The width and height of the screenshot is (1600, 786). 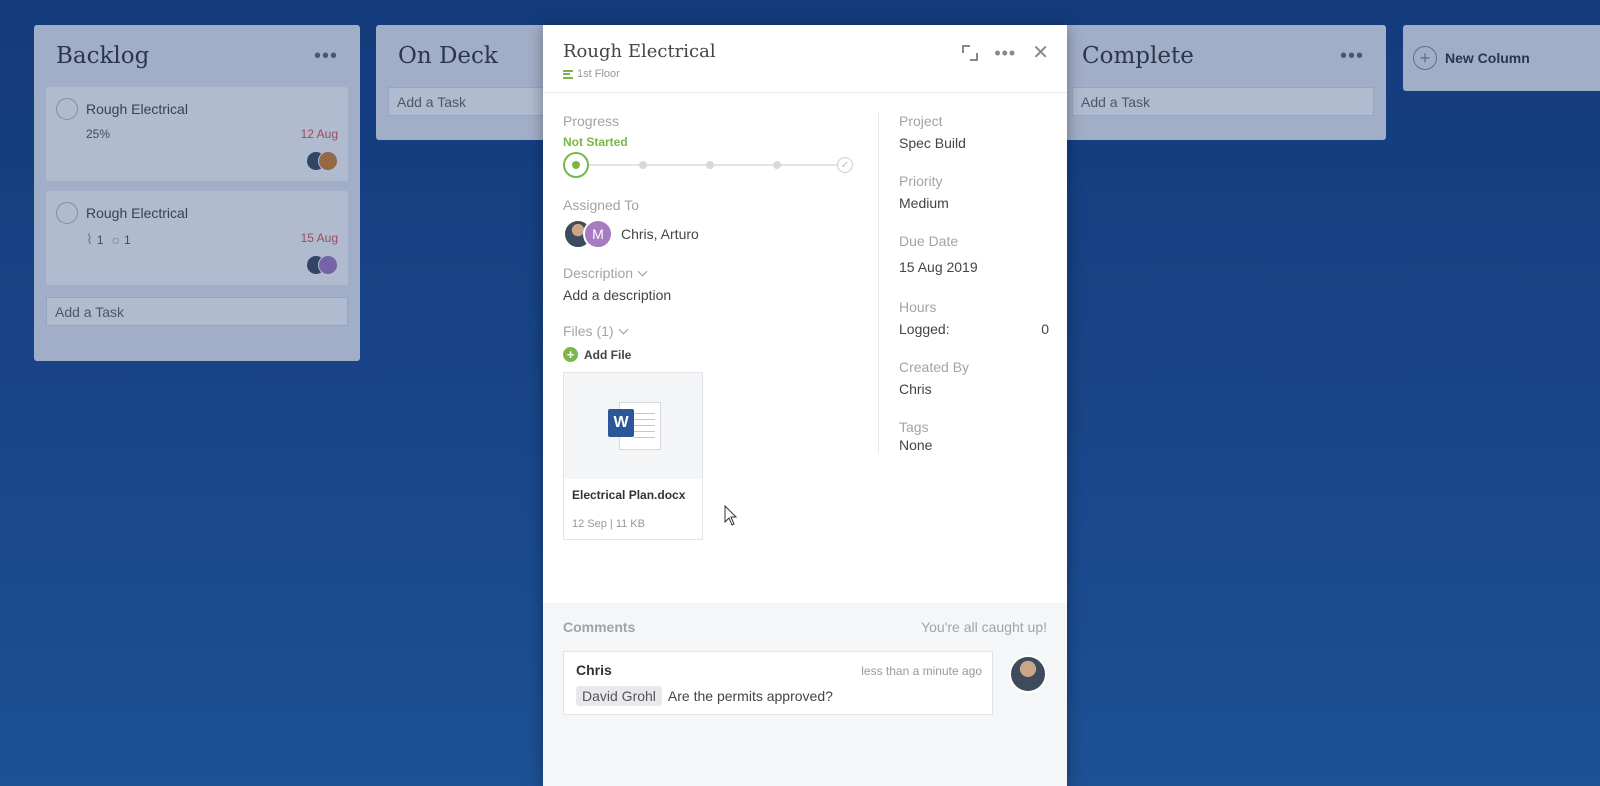 I want to click on file-thumbnail: W, so click(x=633, y=426).